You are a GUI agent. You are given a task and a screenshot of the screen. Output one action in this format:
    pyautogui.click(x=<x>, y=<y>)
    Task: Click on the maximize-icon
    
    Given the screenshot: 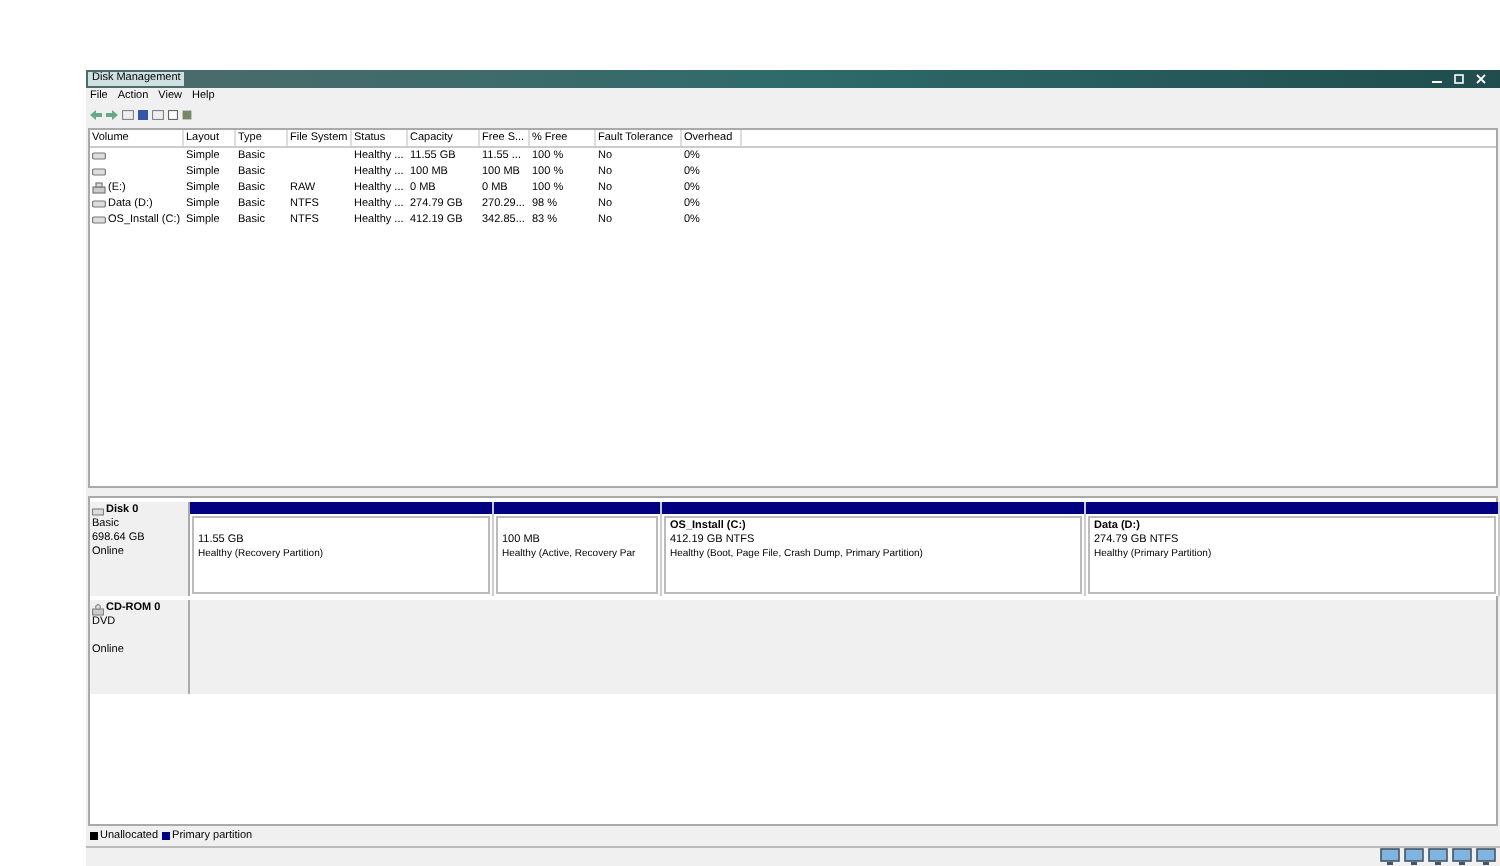 What is the action you would take?
    pyautogui.click(x=1459, y=79)
    